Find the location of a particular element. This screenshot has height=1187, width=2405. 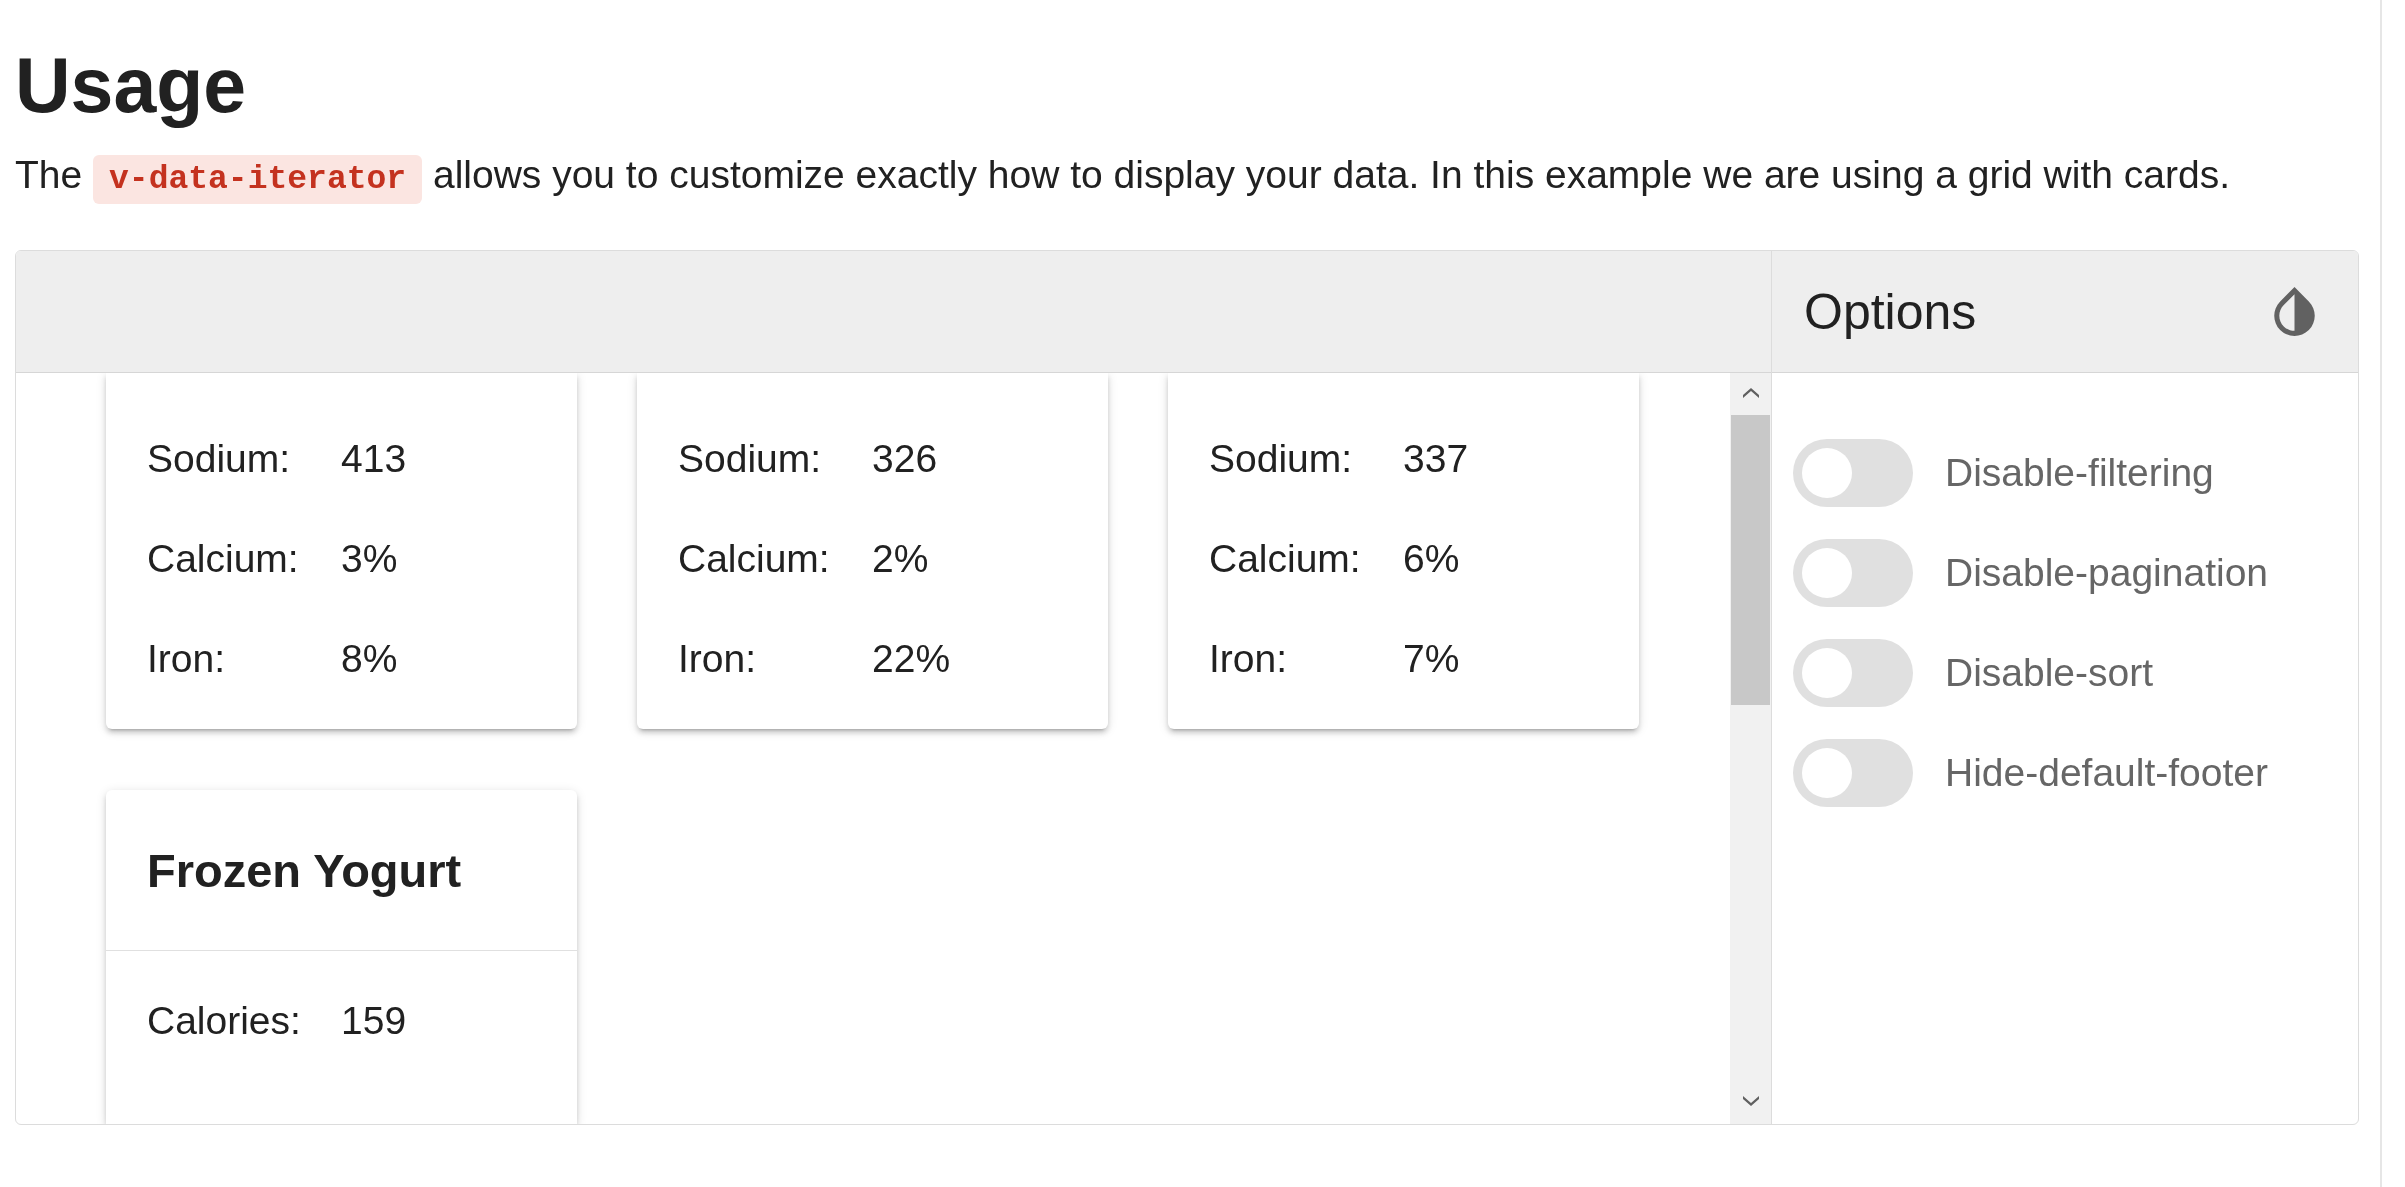

switch-label: Disable-sort is located at coordinates (2049, 673).